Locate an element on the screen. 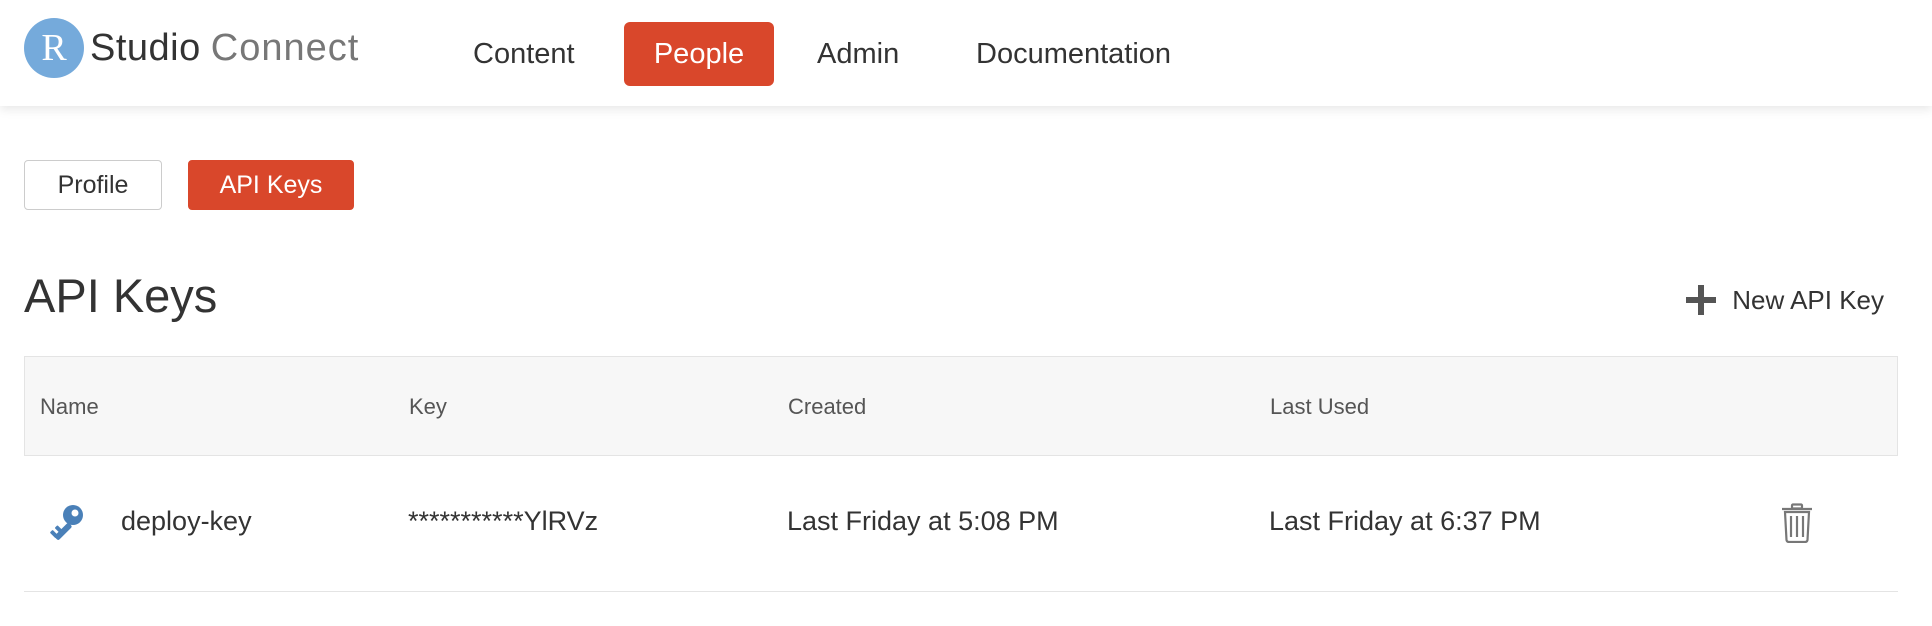 Image resolution: width=1932 pixels, height=626 pixels. trash-icon is located at coordinates (1797, 523).